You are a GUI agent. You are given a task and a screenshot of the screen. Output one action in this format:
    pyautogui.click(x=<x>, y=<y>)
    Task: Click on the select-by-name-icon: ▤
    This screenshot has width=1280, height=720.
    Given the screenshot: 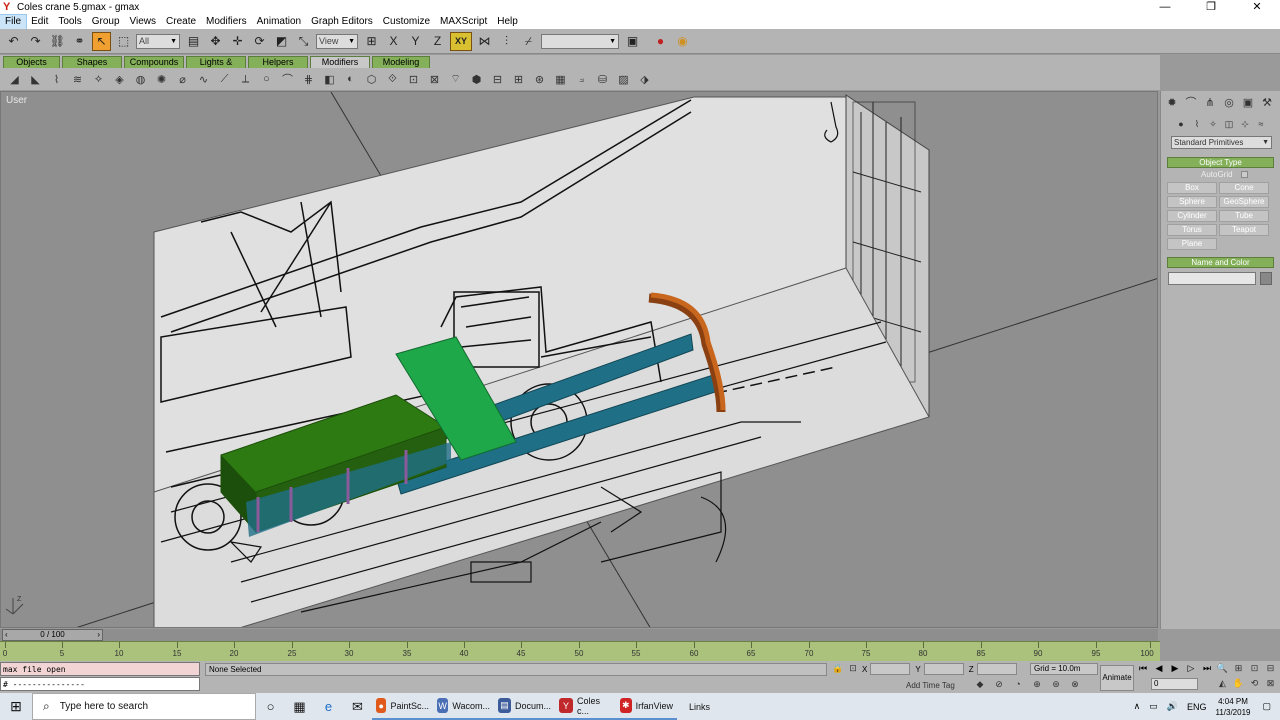 What is the action you would take?
    pyautogui.click(x=193, y=41)
    